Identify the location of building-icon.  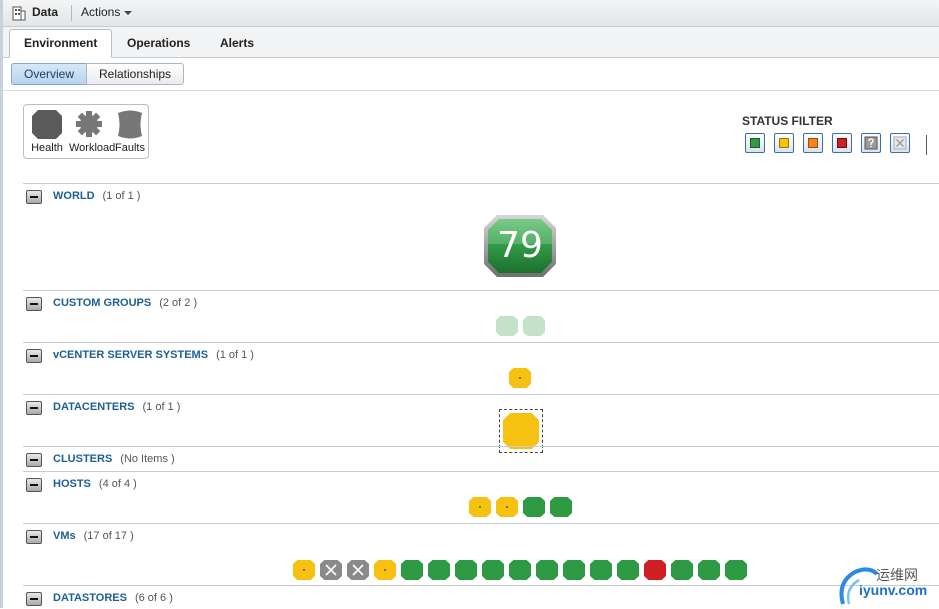
(19, 13).